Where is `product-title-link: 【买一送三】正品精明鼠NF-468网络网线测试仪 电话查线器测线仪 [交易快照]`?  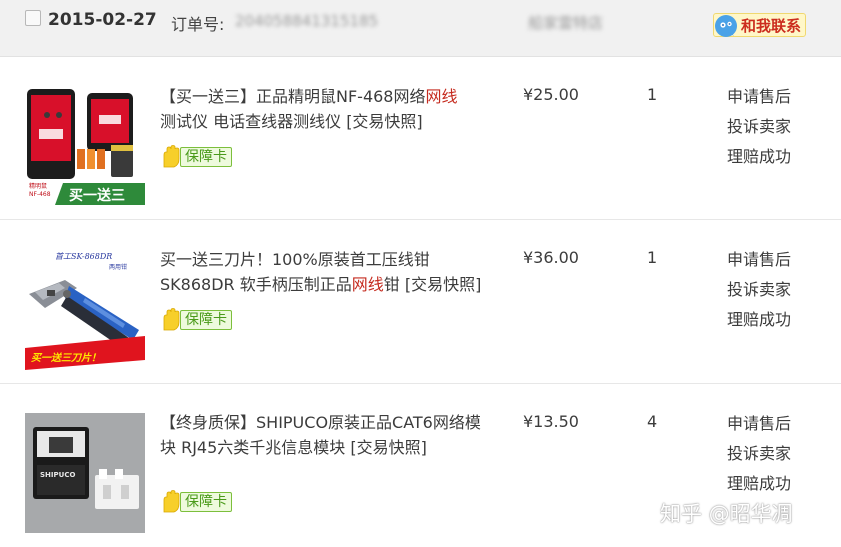
product-title-link: 【买一送三】正品精明鼠NF-468网络网线测试仪 电话查线器测线仪 [交易快照] is located at coordinates (326, 109).